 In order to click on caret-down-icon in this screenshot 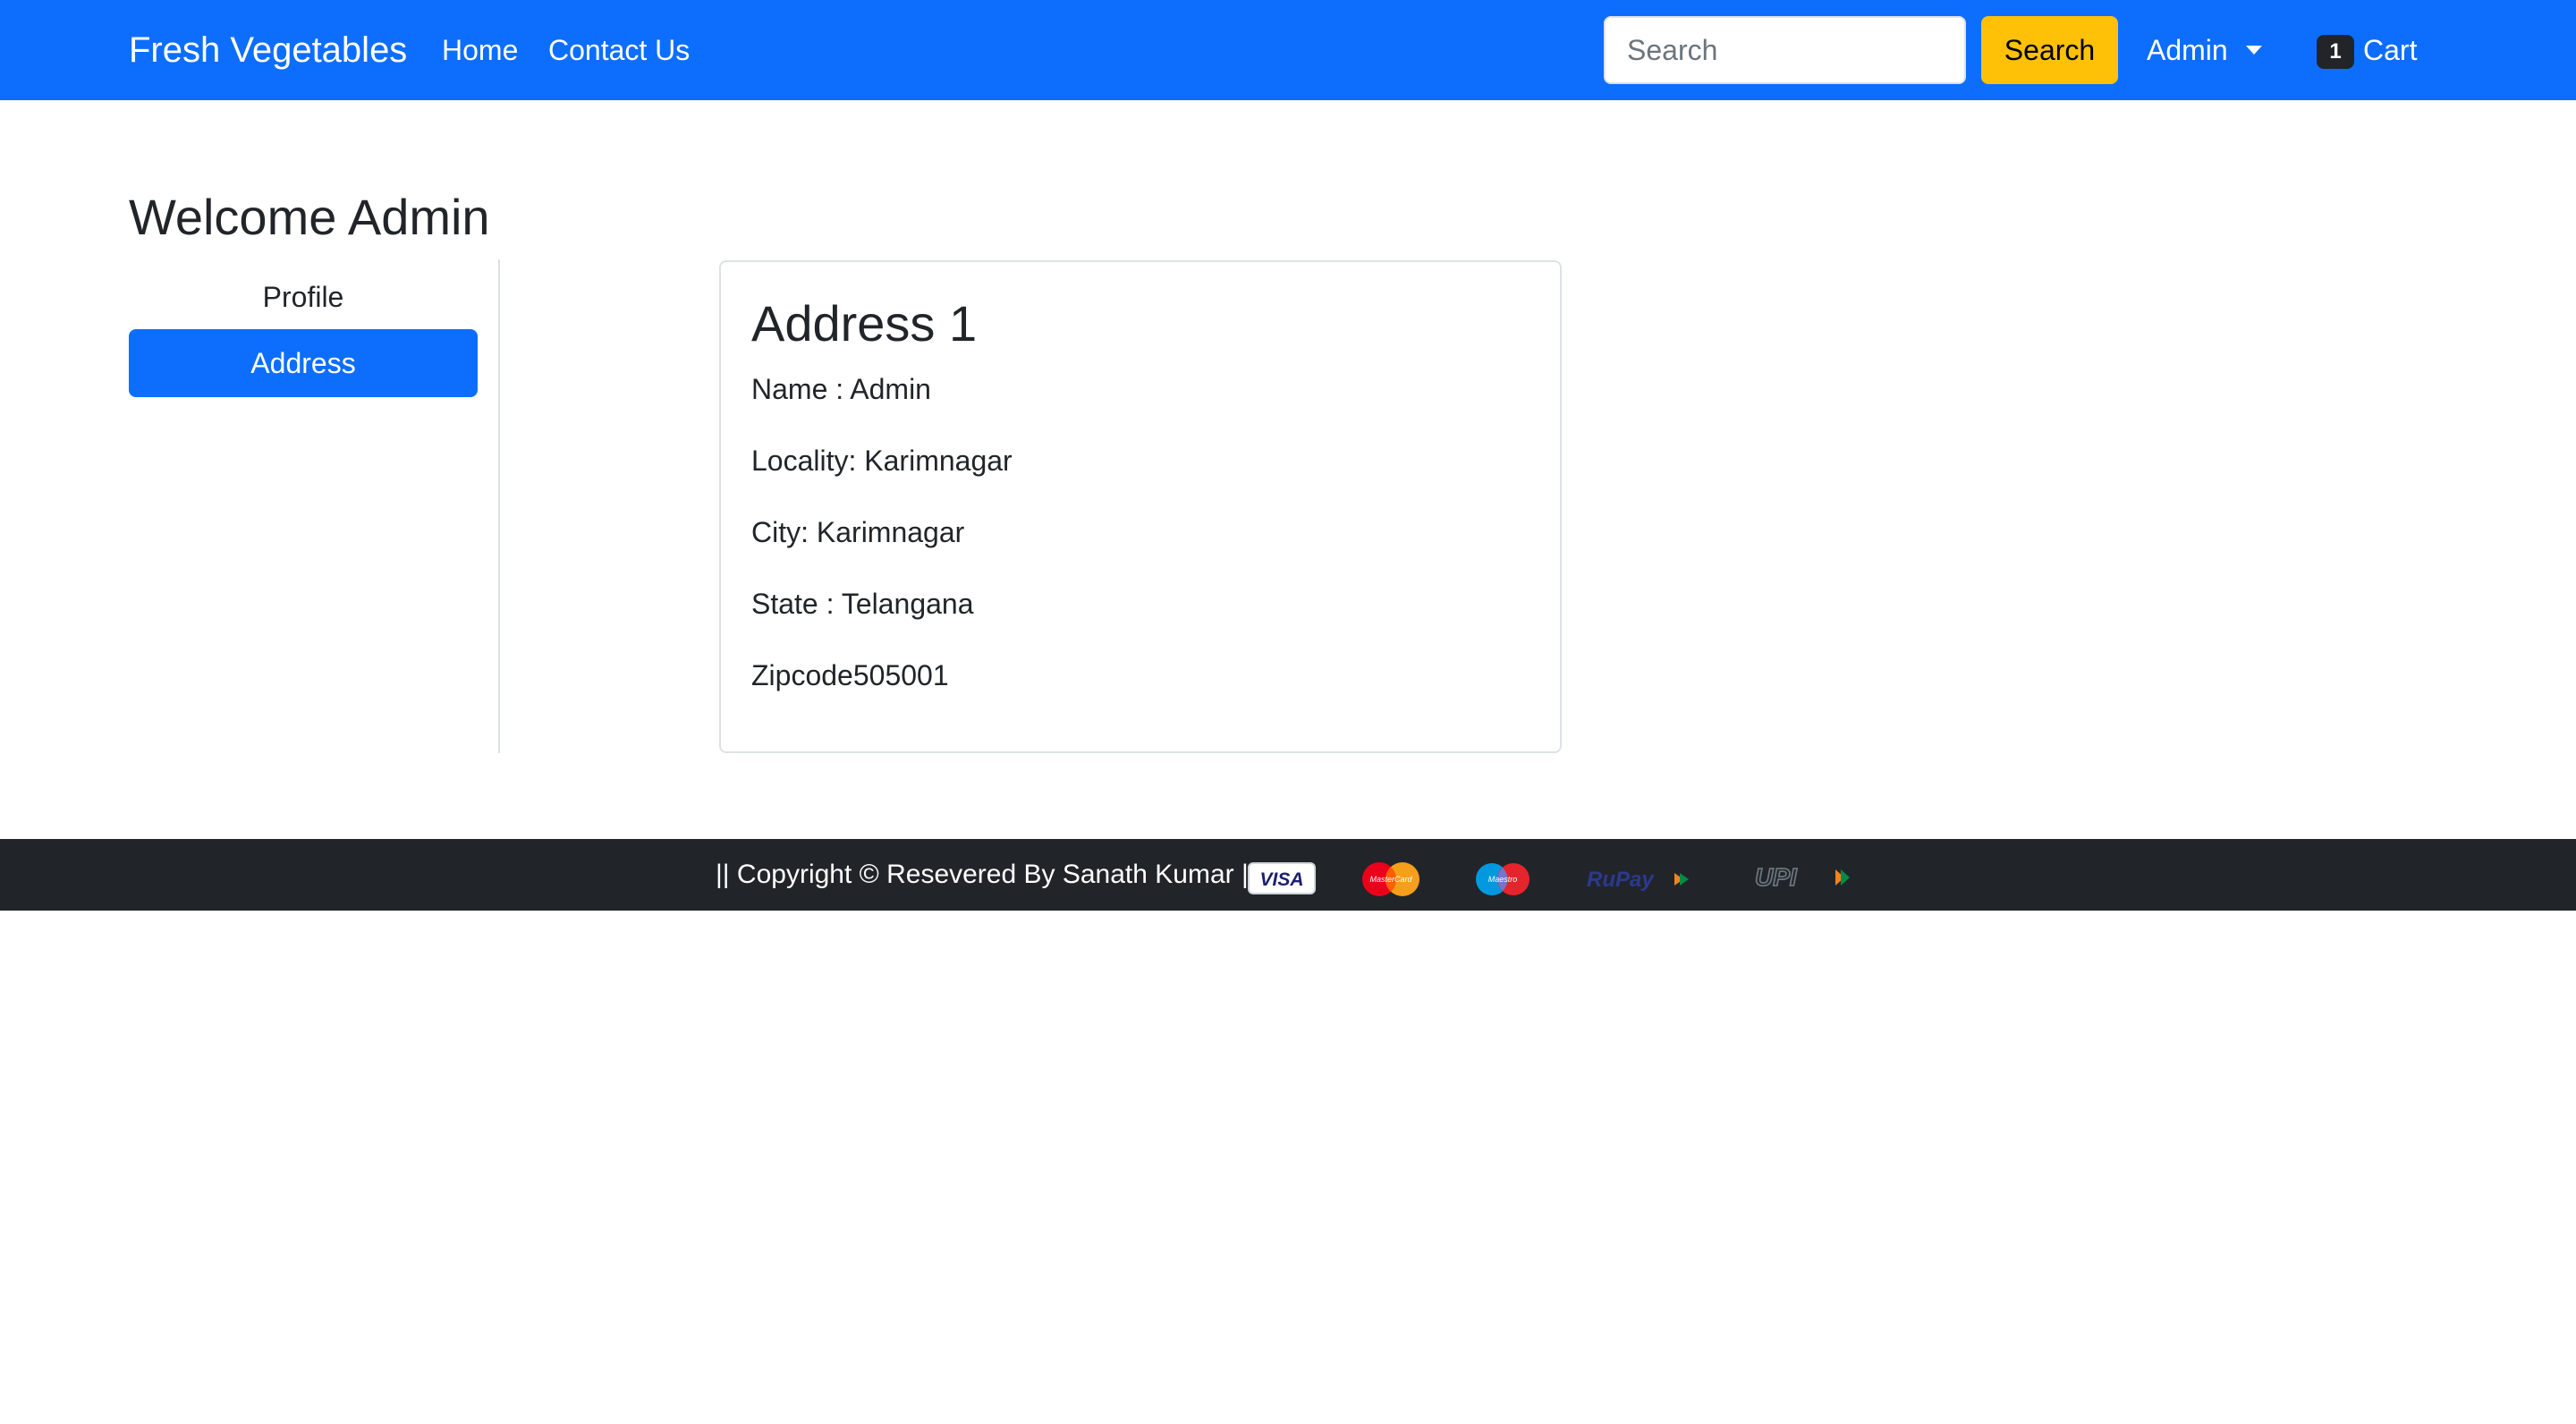, I will do `click(2253, 50)`.